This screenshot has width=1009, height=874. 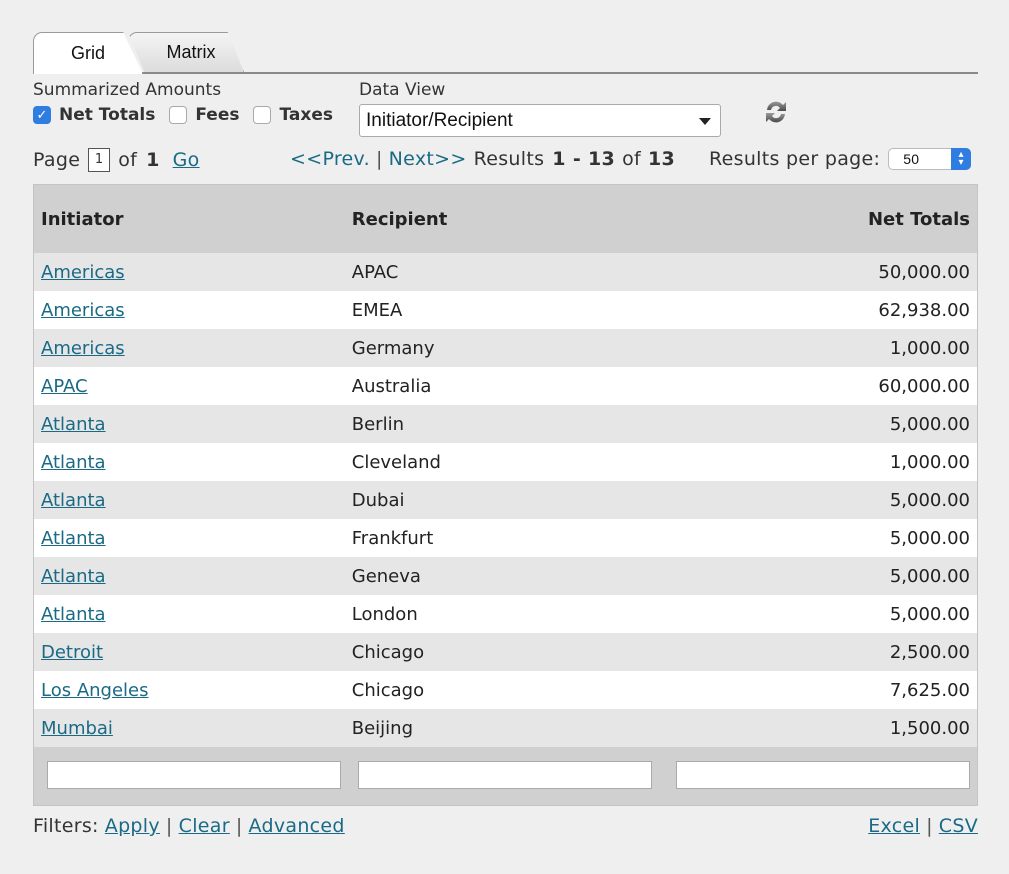 I want to click on results-label: Results, so click(x=509, y=159).